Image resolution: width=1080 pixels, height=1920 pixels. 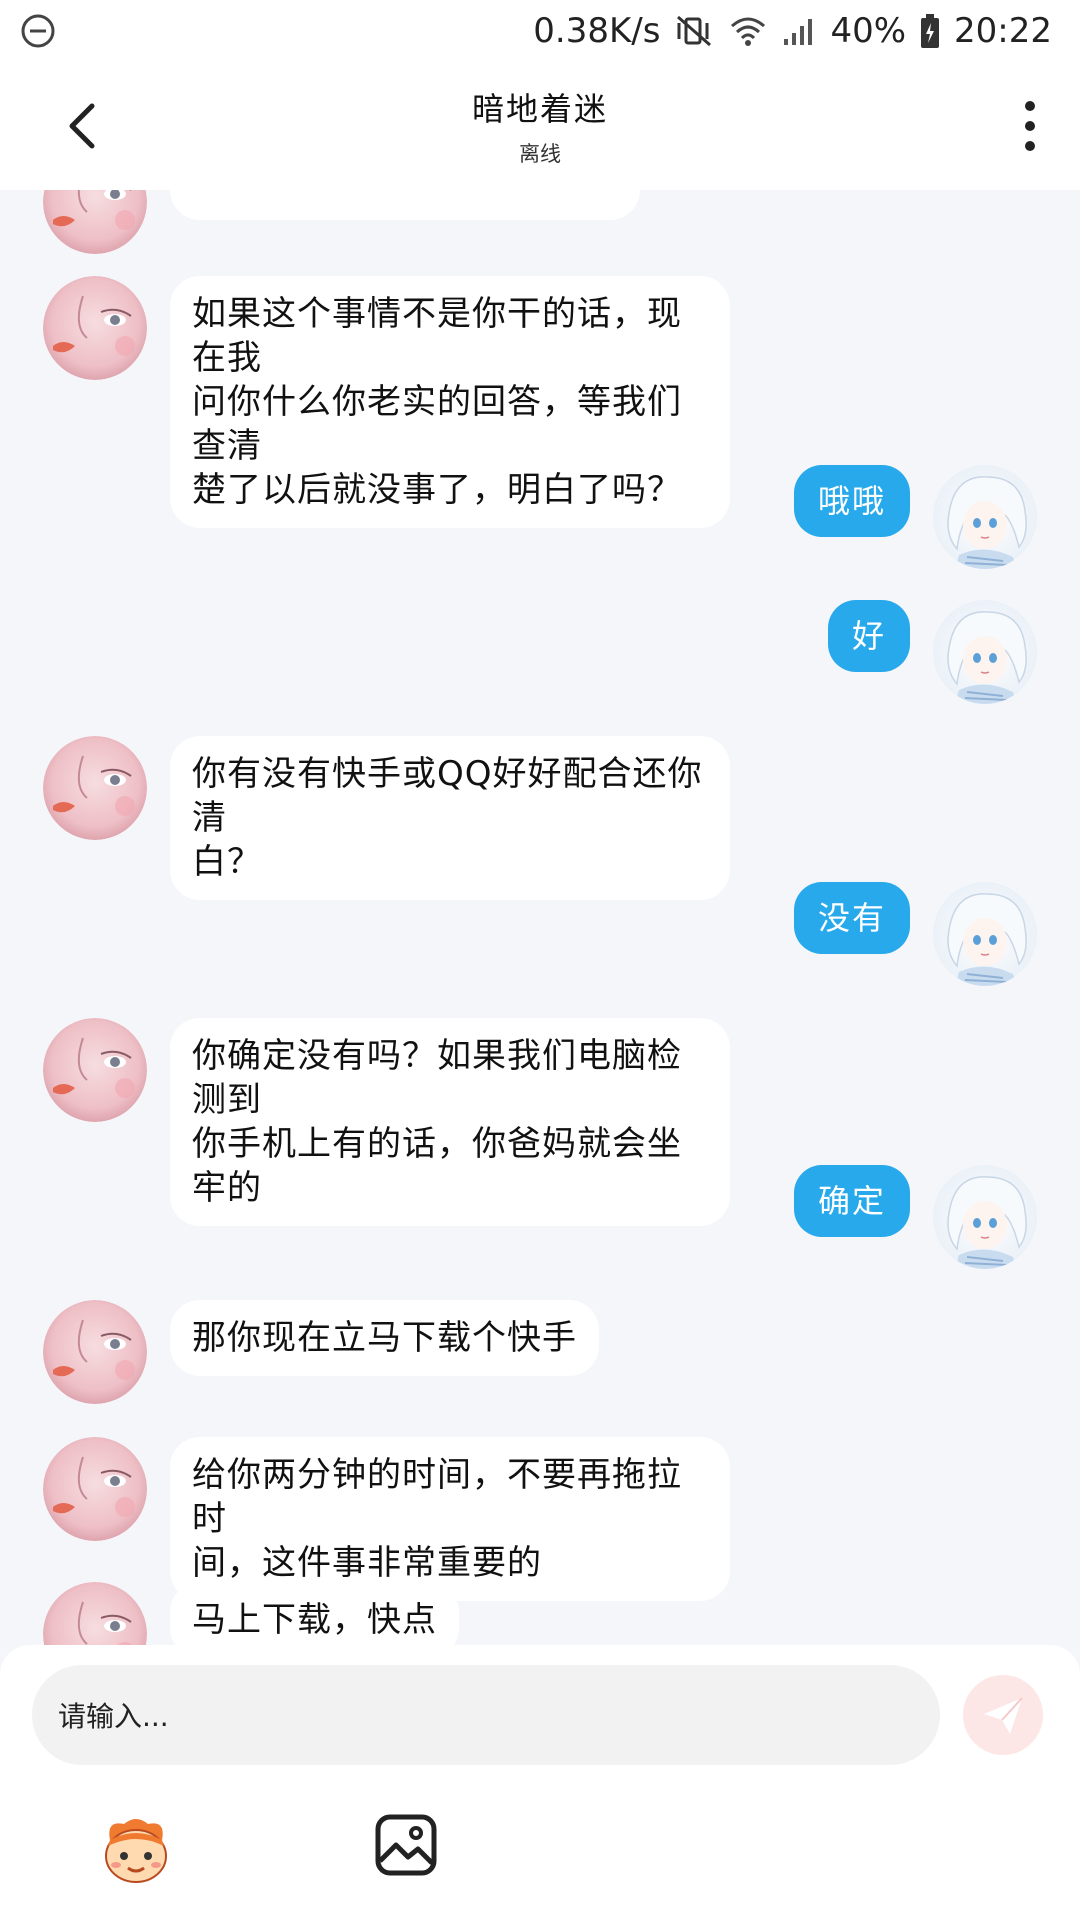 I want to click on send-button, so click(x=1003, y=1715).